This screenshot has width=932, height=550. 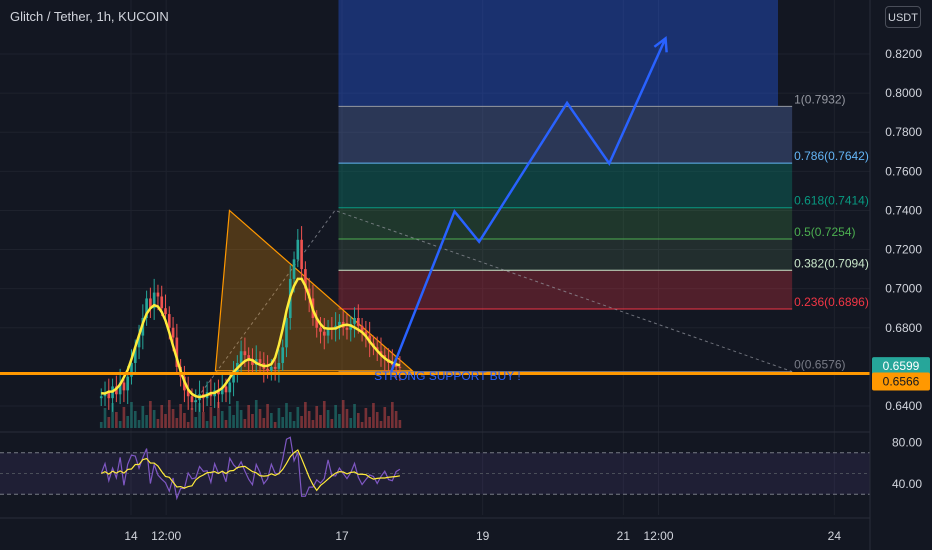 What do you see at coordinates (831, 201) in the screenshot?
I see `fib-level-label: 0.618(0.7414)` at bounding box center [831, 201].